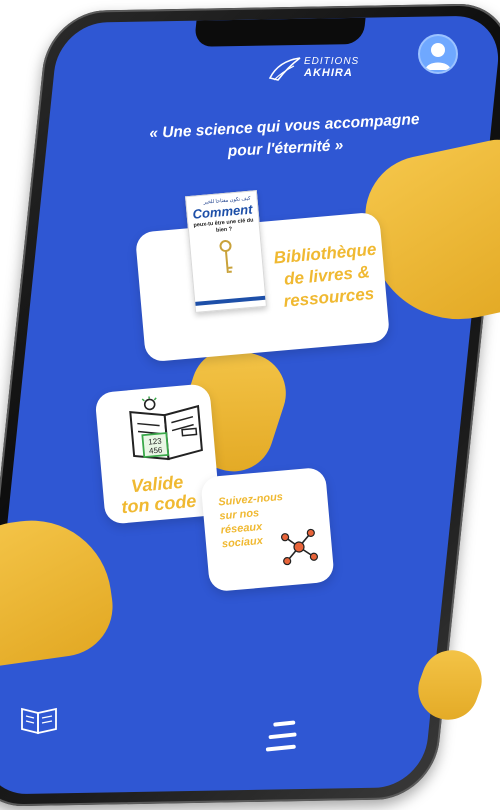 The width and height of the screenshot is (500, 810). What do you see at coordinates (230, 300) in the screenshot?
I see `book-bottom-bar` at bounding box center [230, 300].